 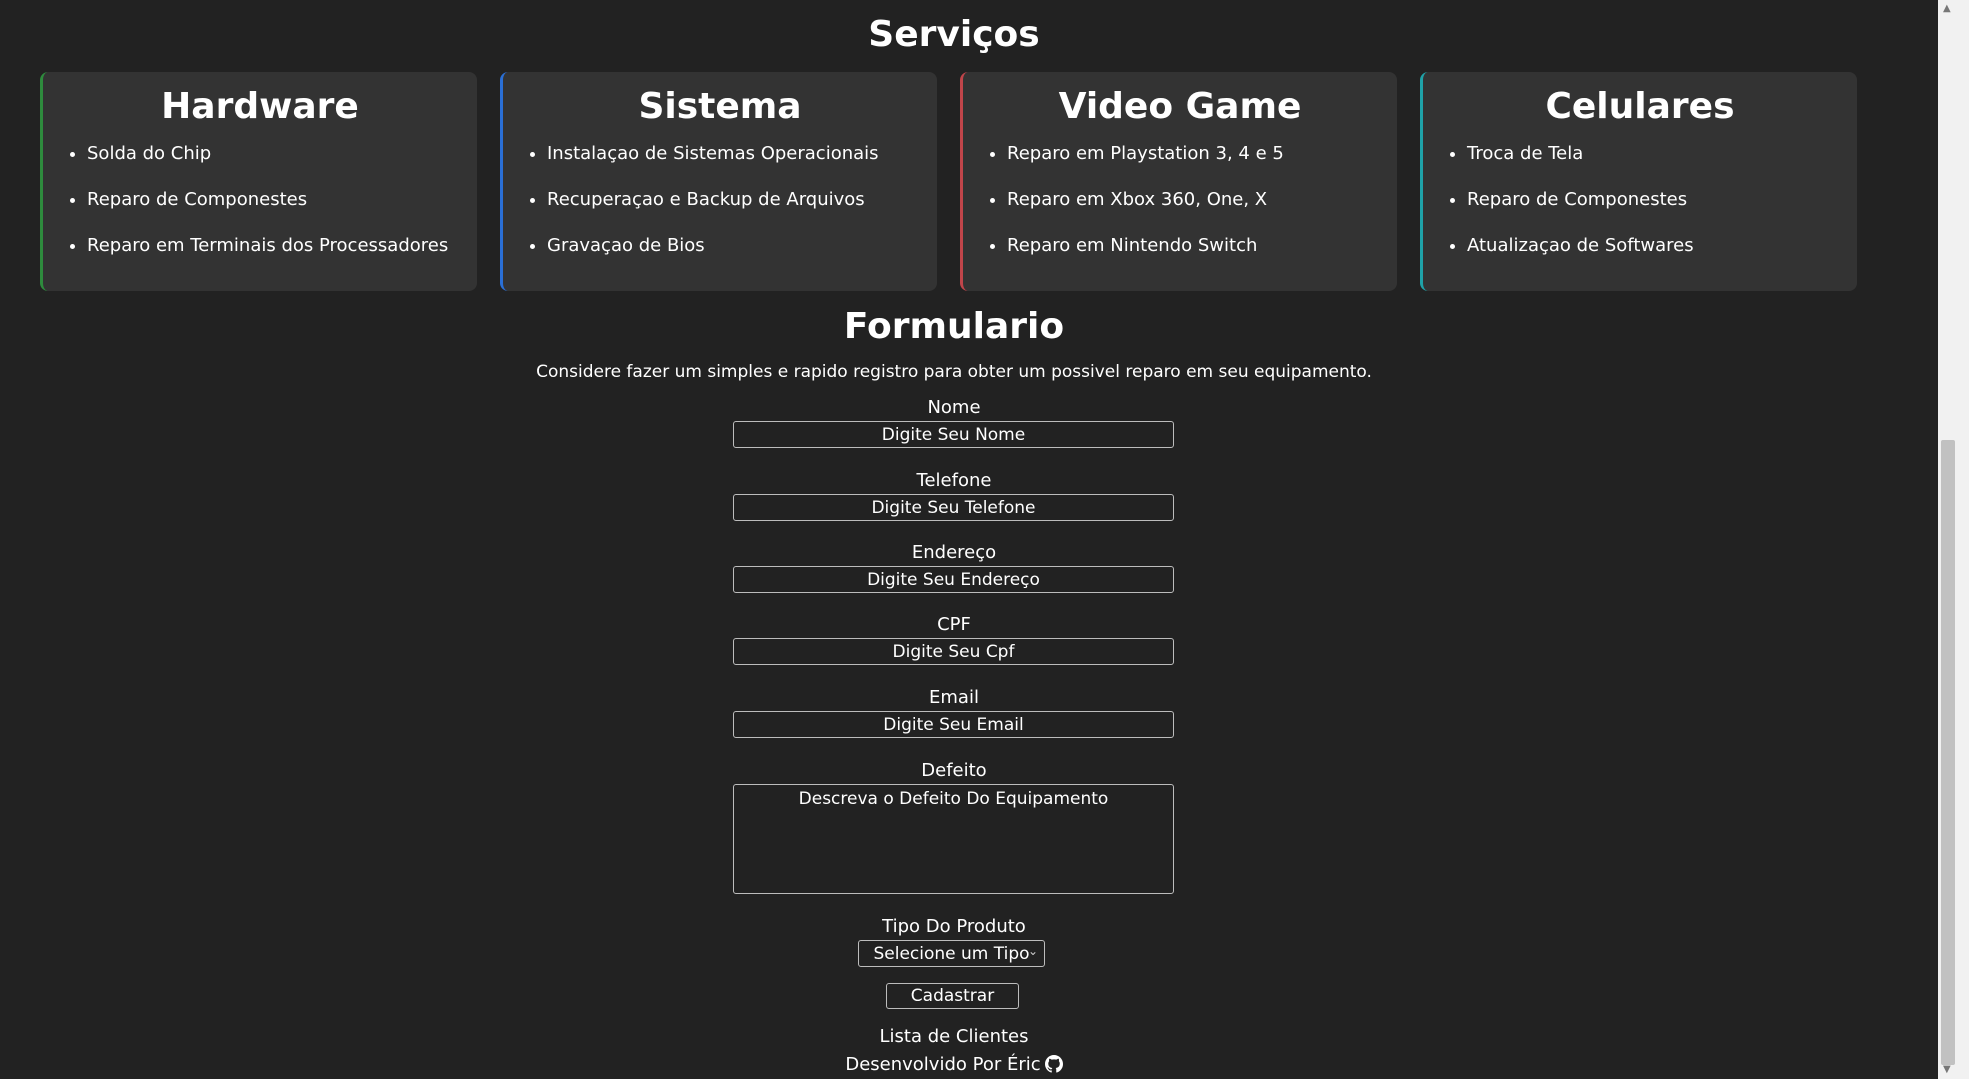 I want to click on card-title: Celulares, so click(x=1640, y=106).